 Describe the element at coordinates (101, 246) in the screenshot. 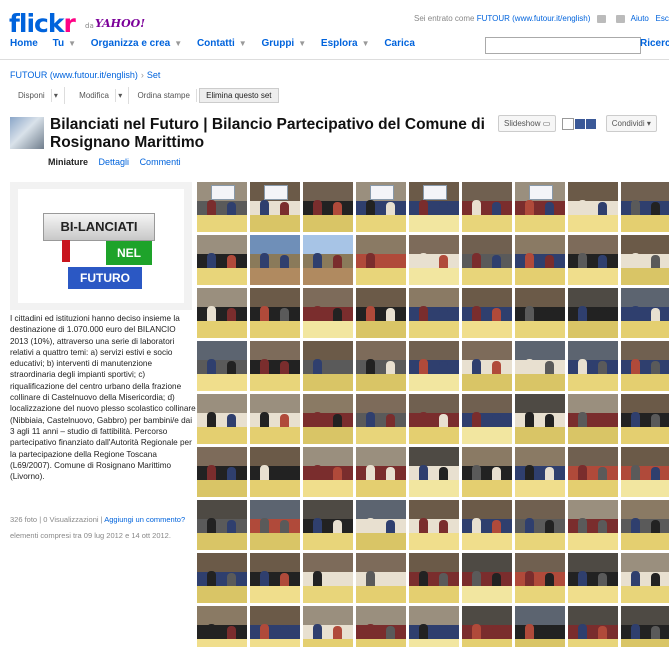

I see `set-cover-image: BI-LANCIATI NEL FUTURO` at that location.